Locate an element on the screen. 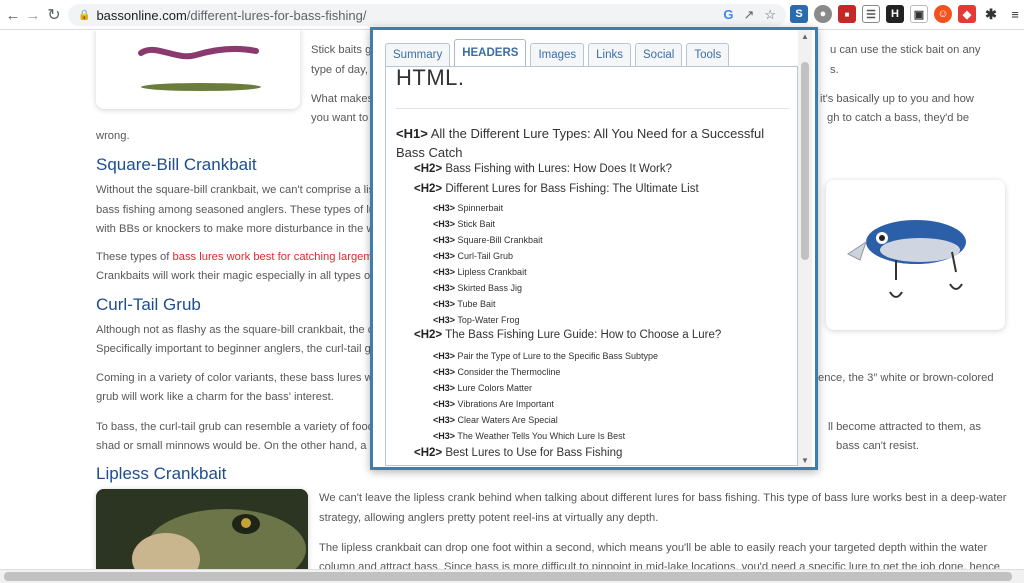  header-row-h3: <H3> Skirted Bass Jig is located at coordinates (477, 288).